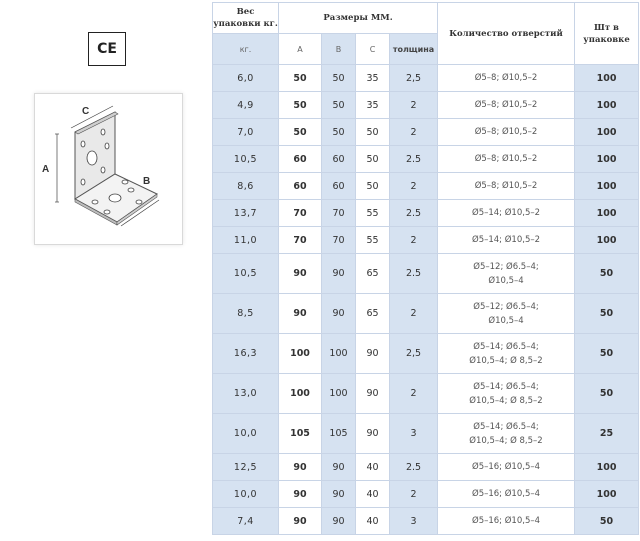  I want to click on table-row: 7,0 50 50 50 2 Ø5–8; Ø10,5–2 100, so click(426, 132).